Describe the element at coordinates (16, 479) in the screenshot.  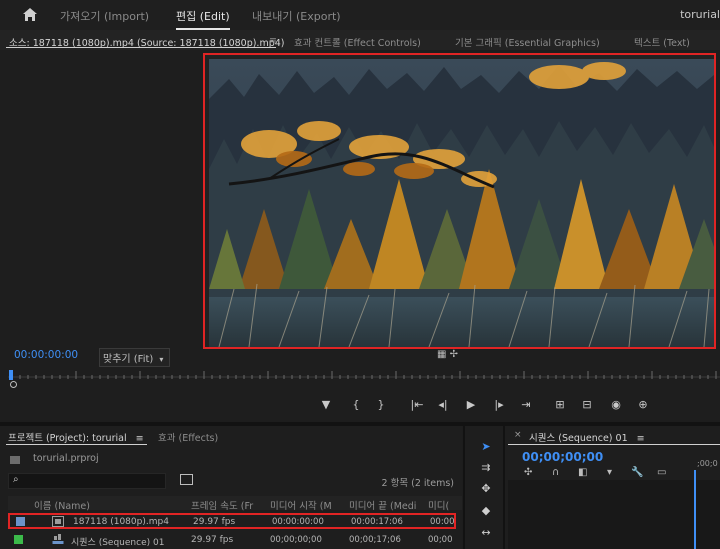
I see `search-icon: ⌕` at that location.